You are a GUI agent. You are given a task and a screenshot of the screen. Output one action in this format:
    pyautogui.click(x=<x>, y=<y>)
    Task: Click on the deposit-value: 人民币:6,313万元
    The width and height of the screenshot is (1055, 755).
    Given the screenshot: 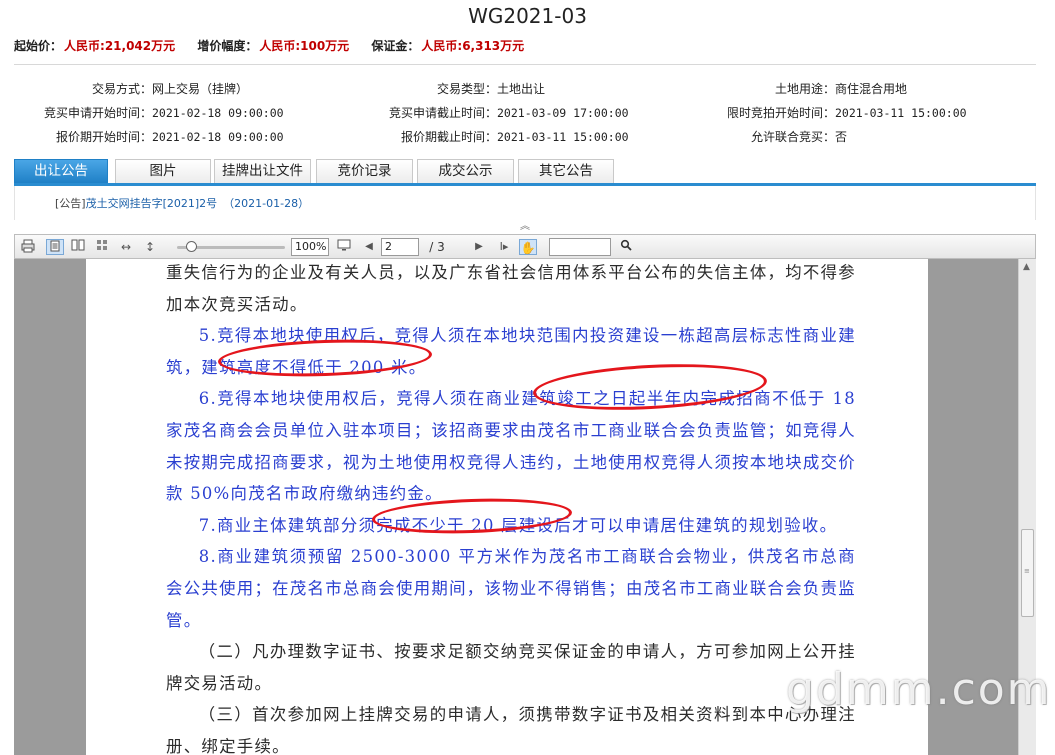 What is the action you would take?
    pyautogui.click(x=473, y=46)
    